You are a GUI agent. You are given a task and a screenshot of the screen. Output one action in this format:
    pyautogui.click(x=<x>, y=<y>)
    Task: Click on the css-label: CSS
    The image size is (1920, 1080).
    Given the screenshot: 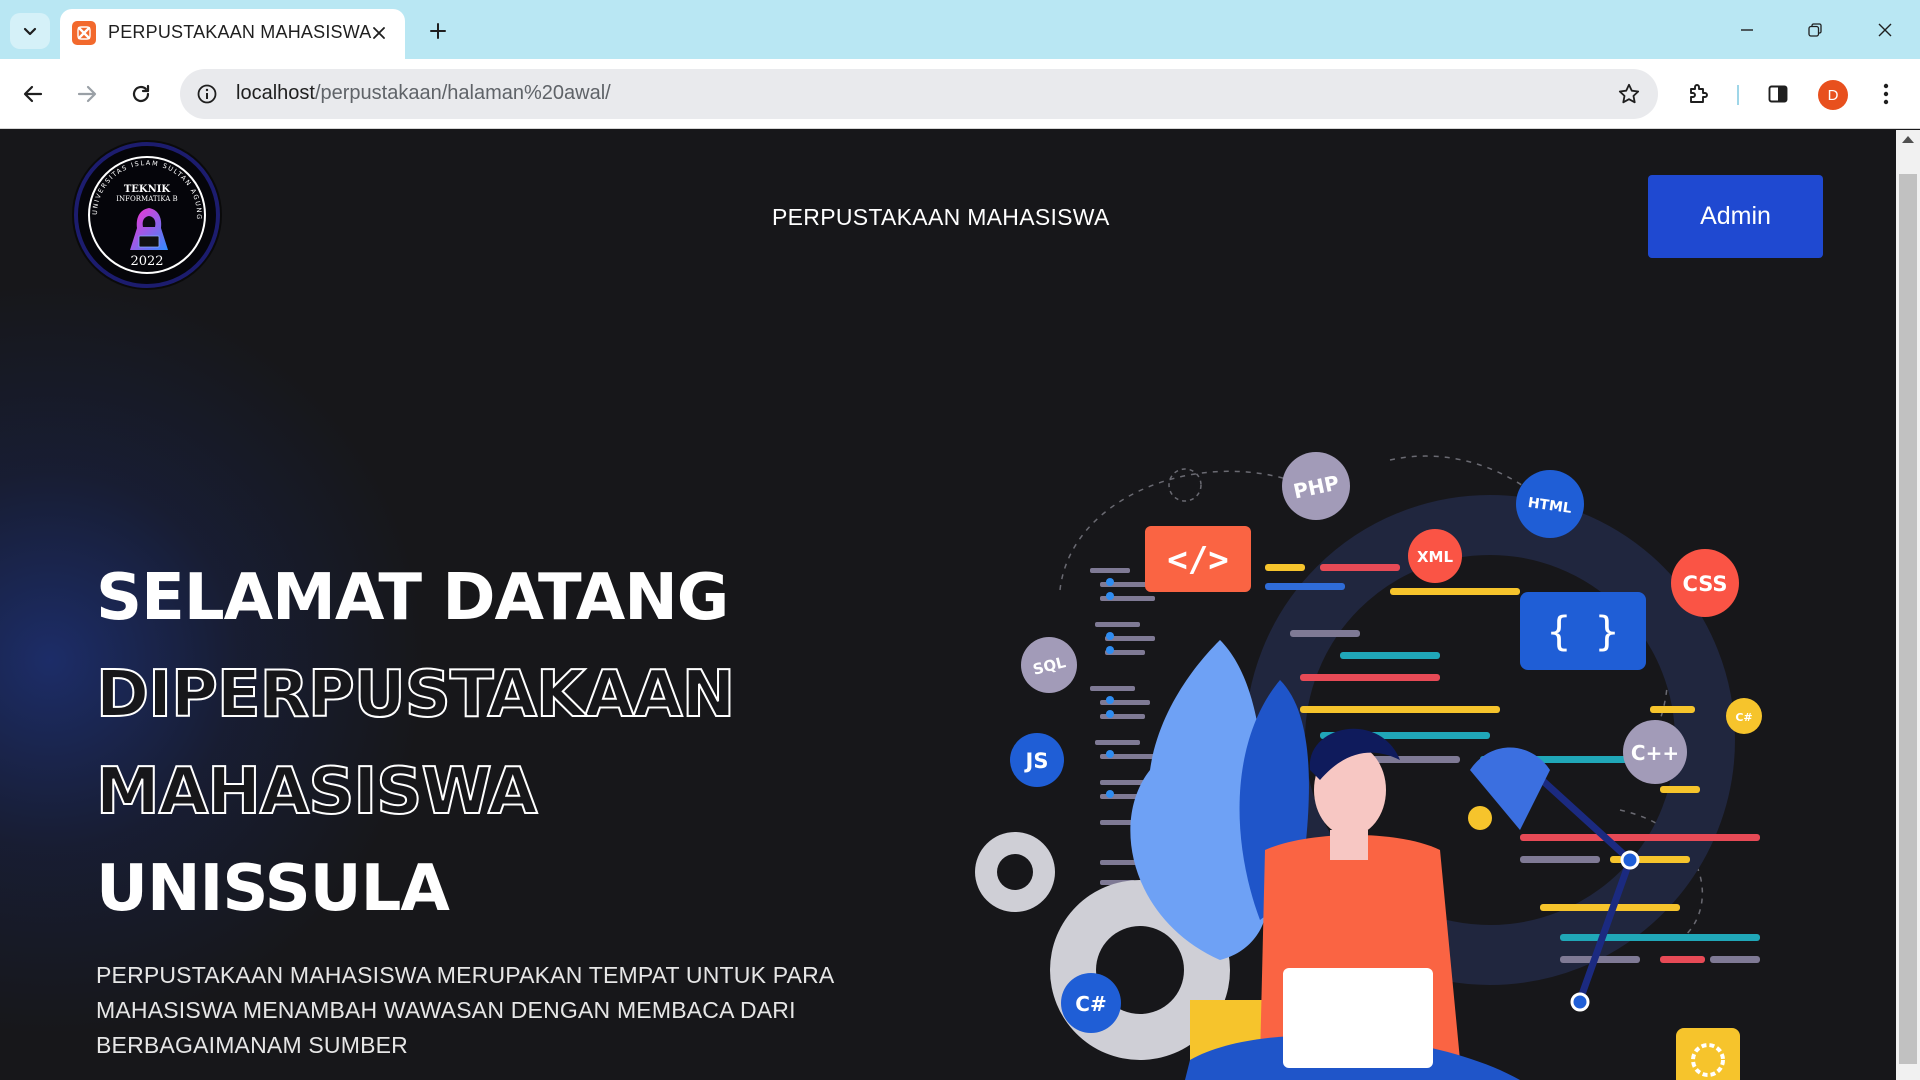 What is the action you would take?
    pyautogui.click(x=1704, y=584)
    